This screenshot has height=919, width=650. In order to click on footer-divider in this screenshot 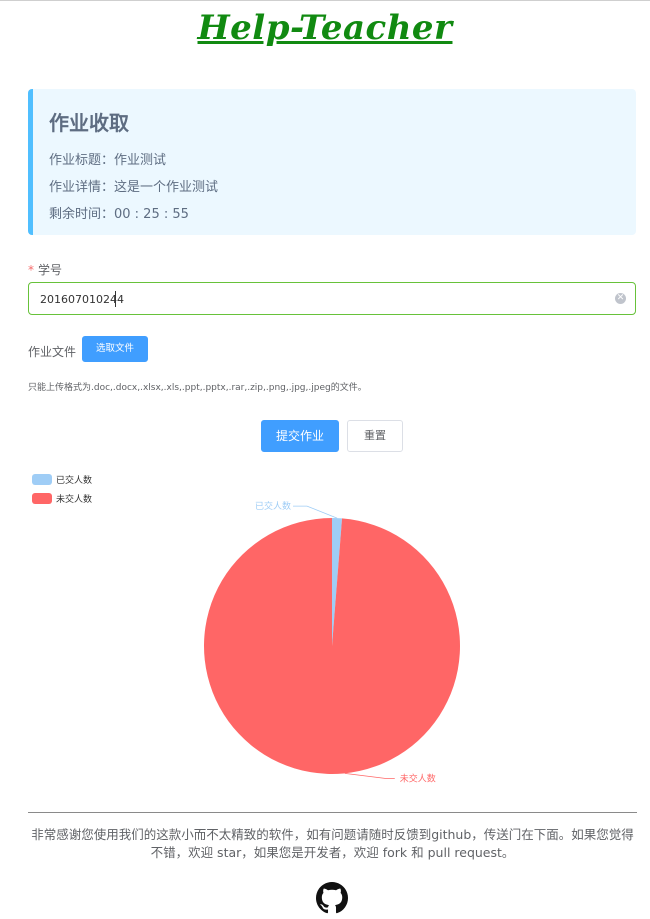, I will do `click(332, 812)`.